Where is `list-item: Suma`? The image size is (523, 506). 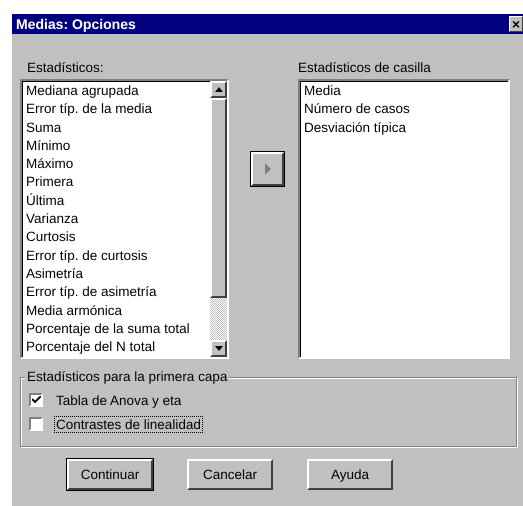
list-item: Suma is located at coordinates (44, 127).